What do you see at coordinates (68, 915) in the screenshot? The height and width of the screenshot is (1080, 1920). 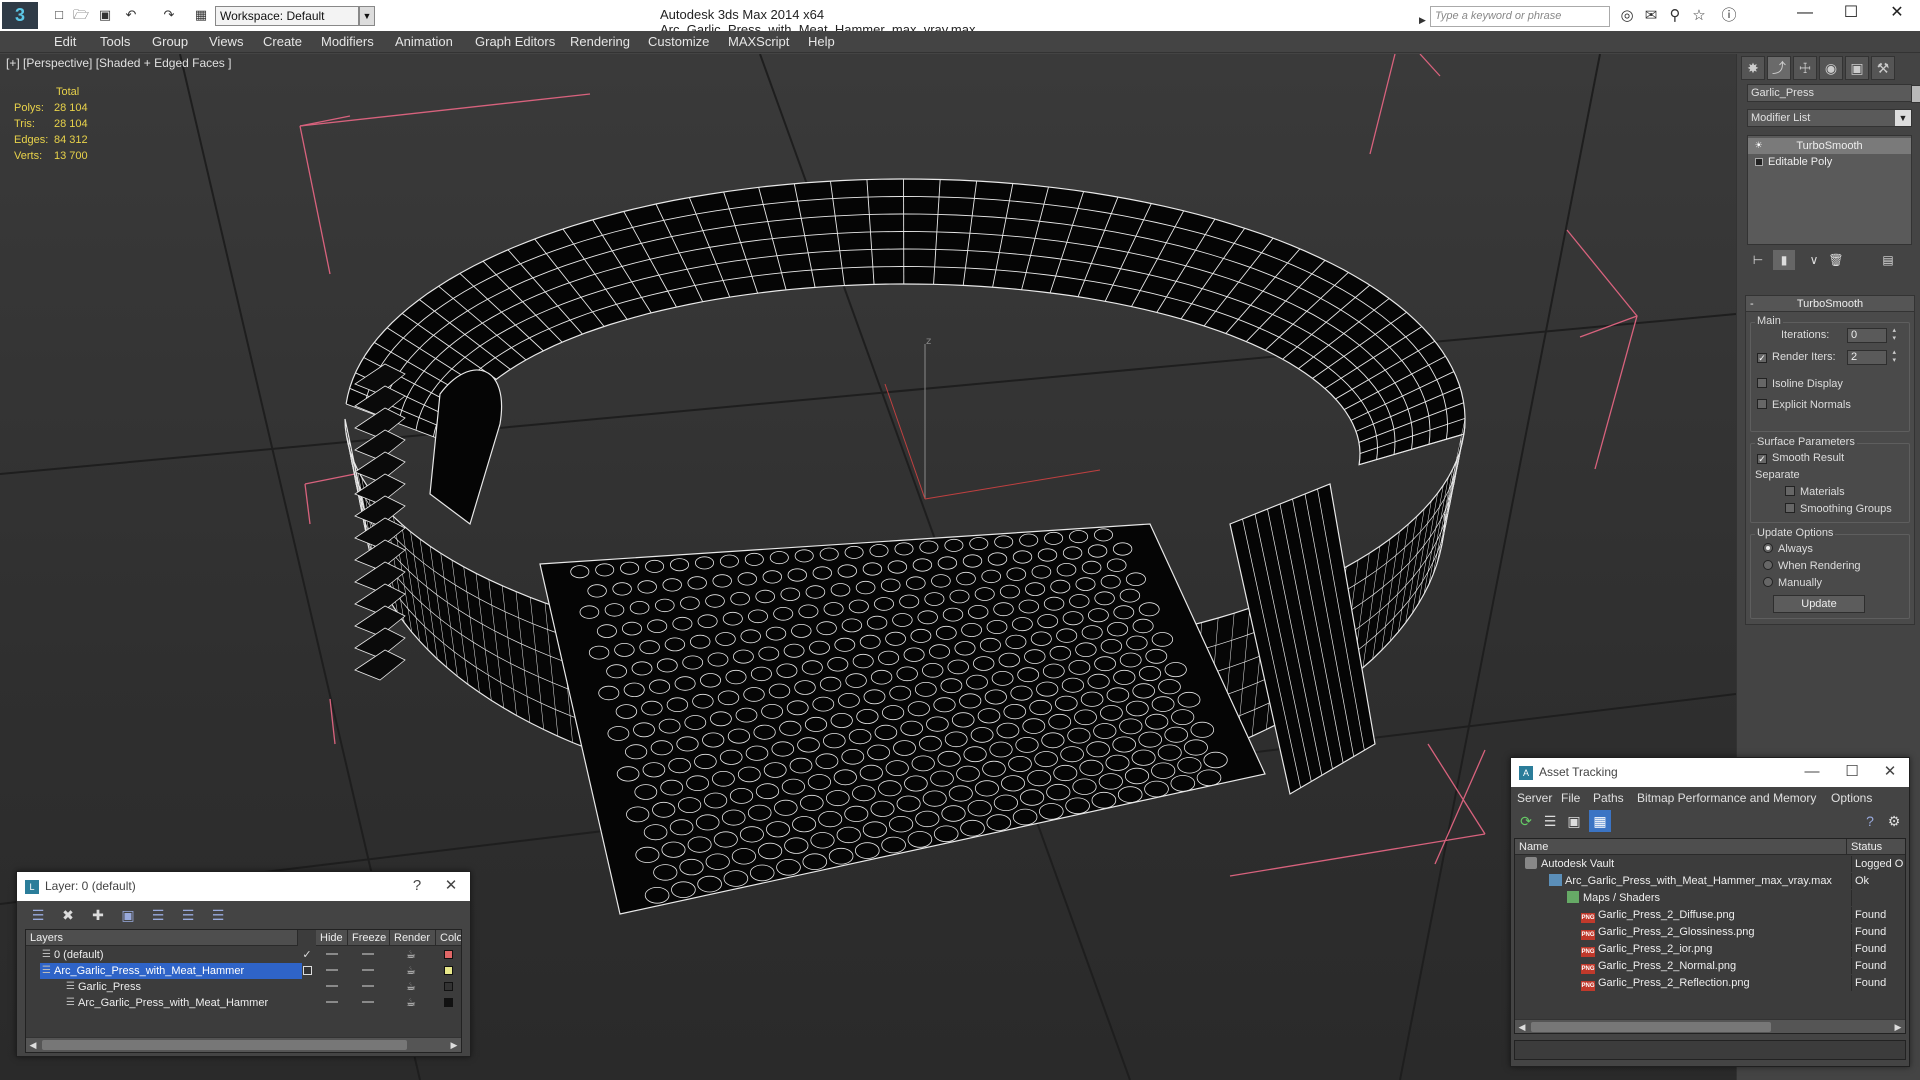 I see `delete-layer-icon: ✖` at bounding box center [68, 915].